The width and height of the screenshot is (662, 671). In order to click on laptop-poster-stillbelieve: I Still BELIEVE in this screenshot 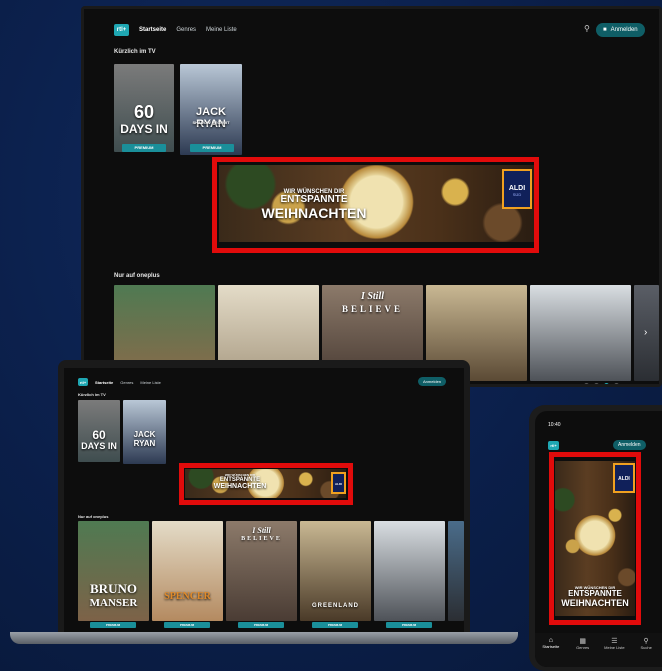, I will do `click(261, 571)`.